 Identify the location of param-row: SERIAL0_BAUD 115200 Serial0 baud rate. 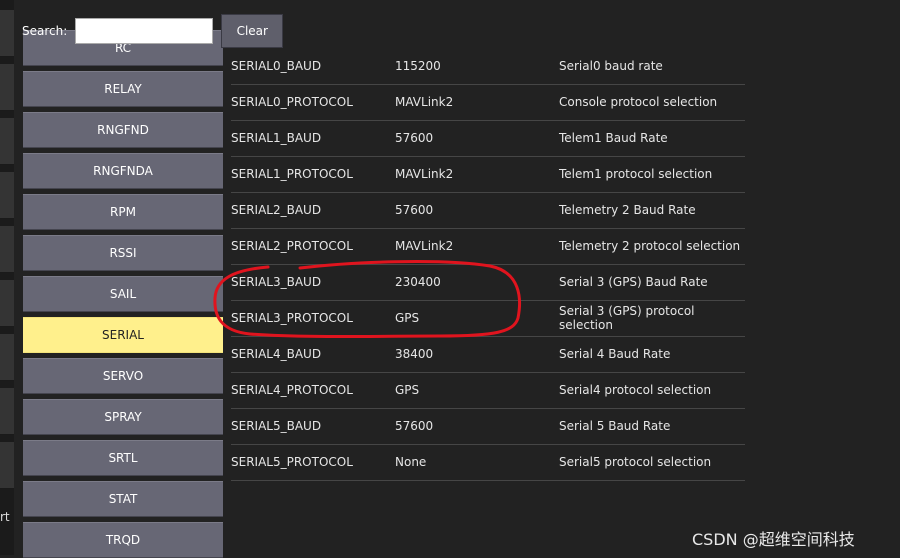
(488, 66).